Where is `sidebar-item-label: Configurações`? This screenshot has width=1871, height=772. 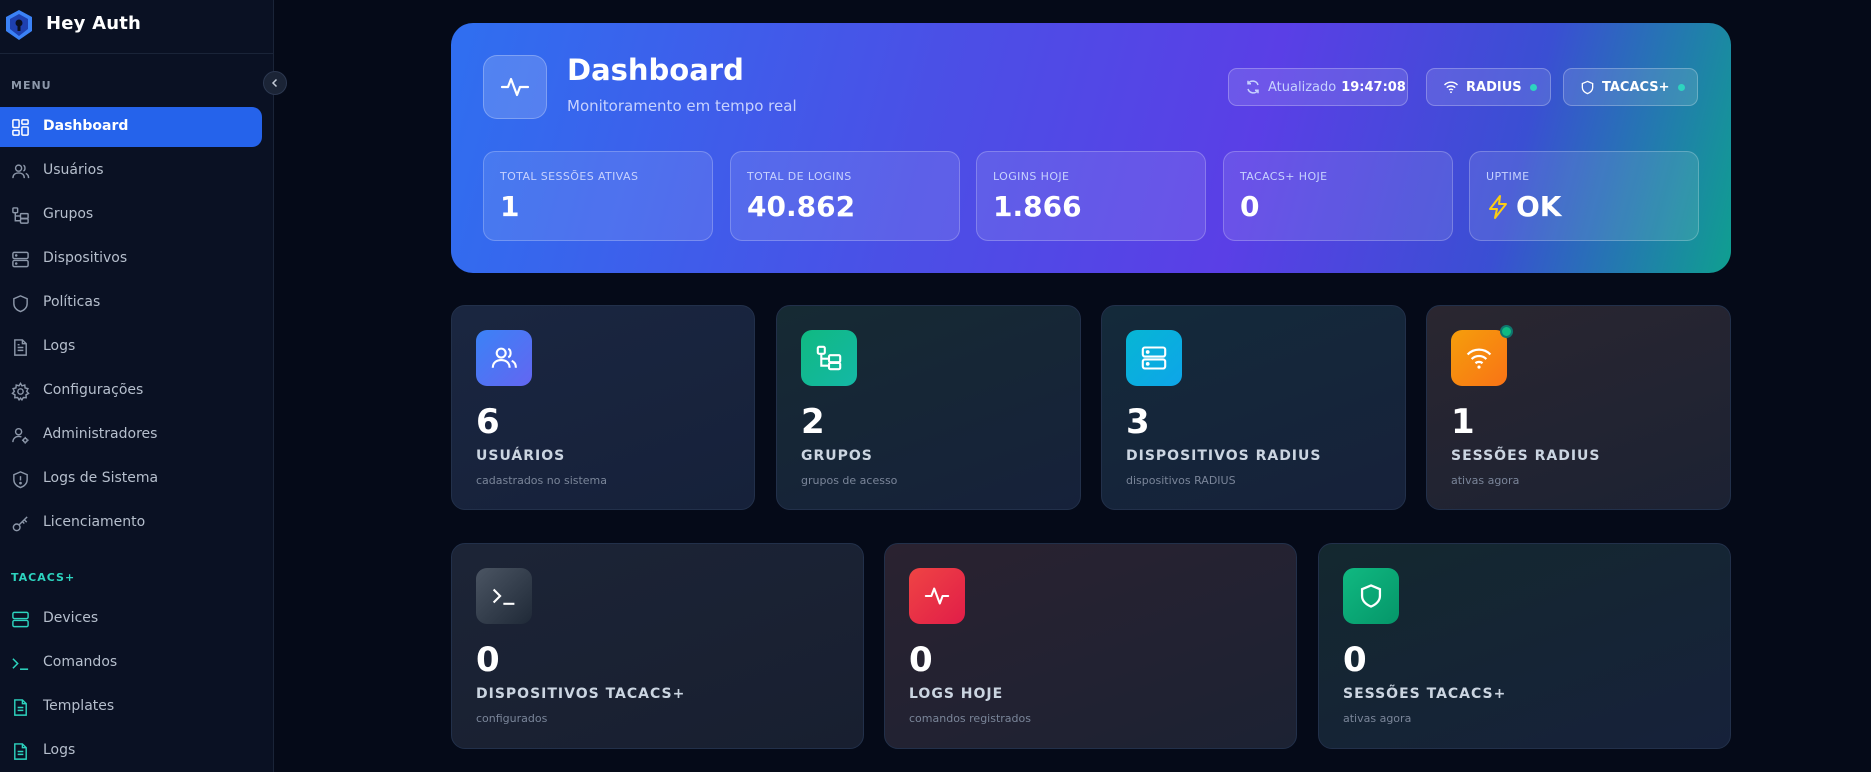 sidebar-item-label: Configurações is located at coordinates (93, 390).